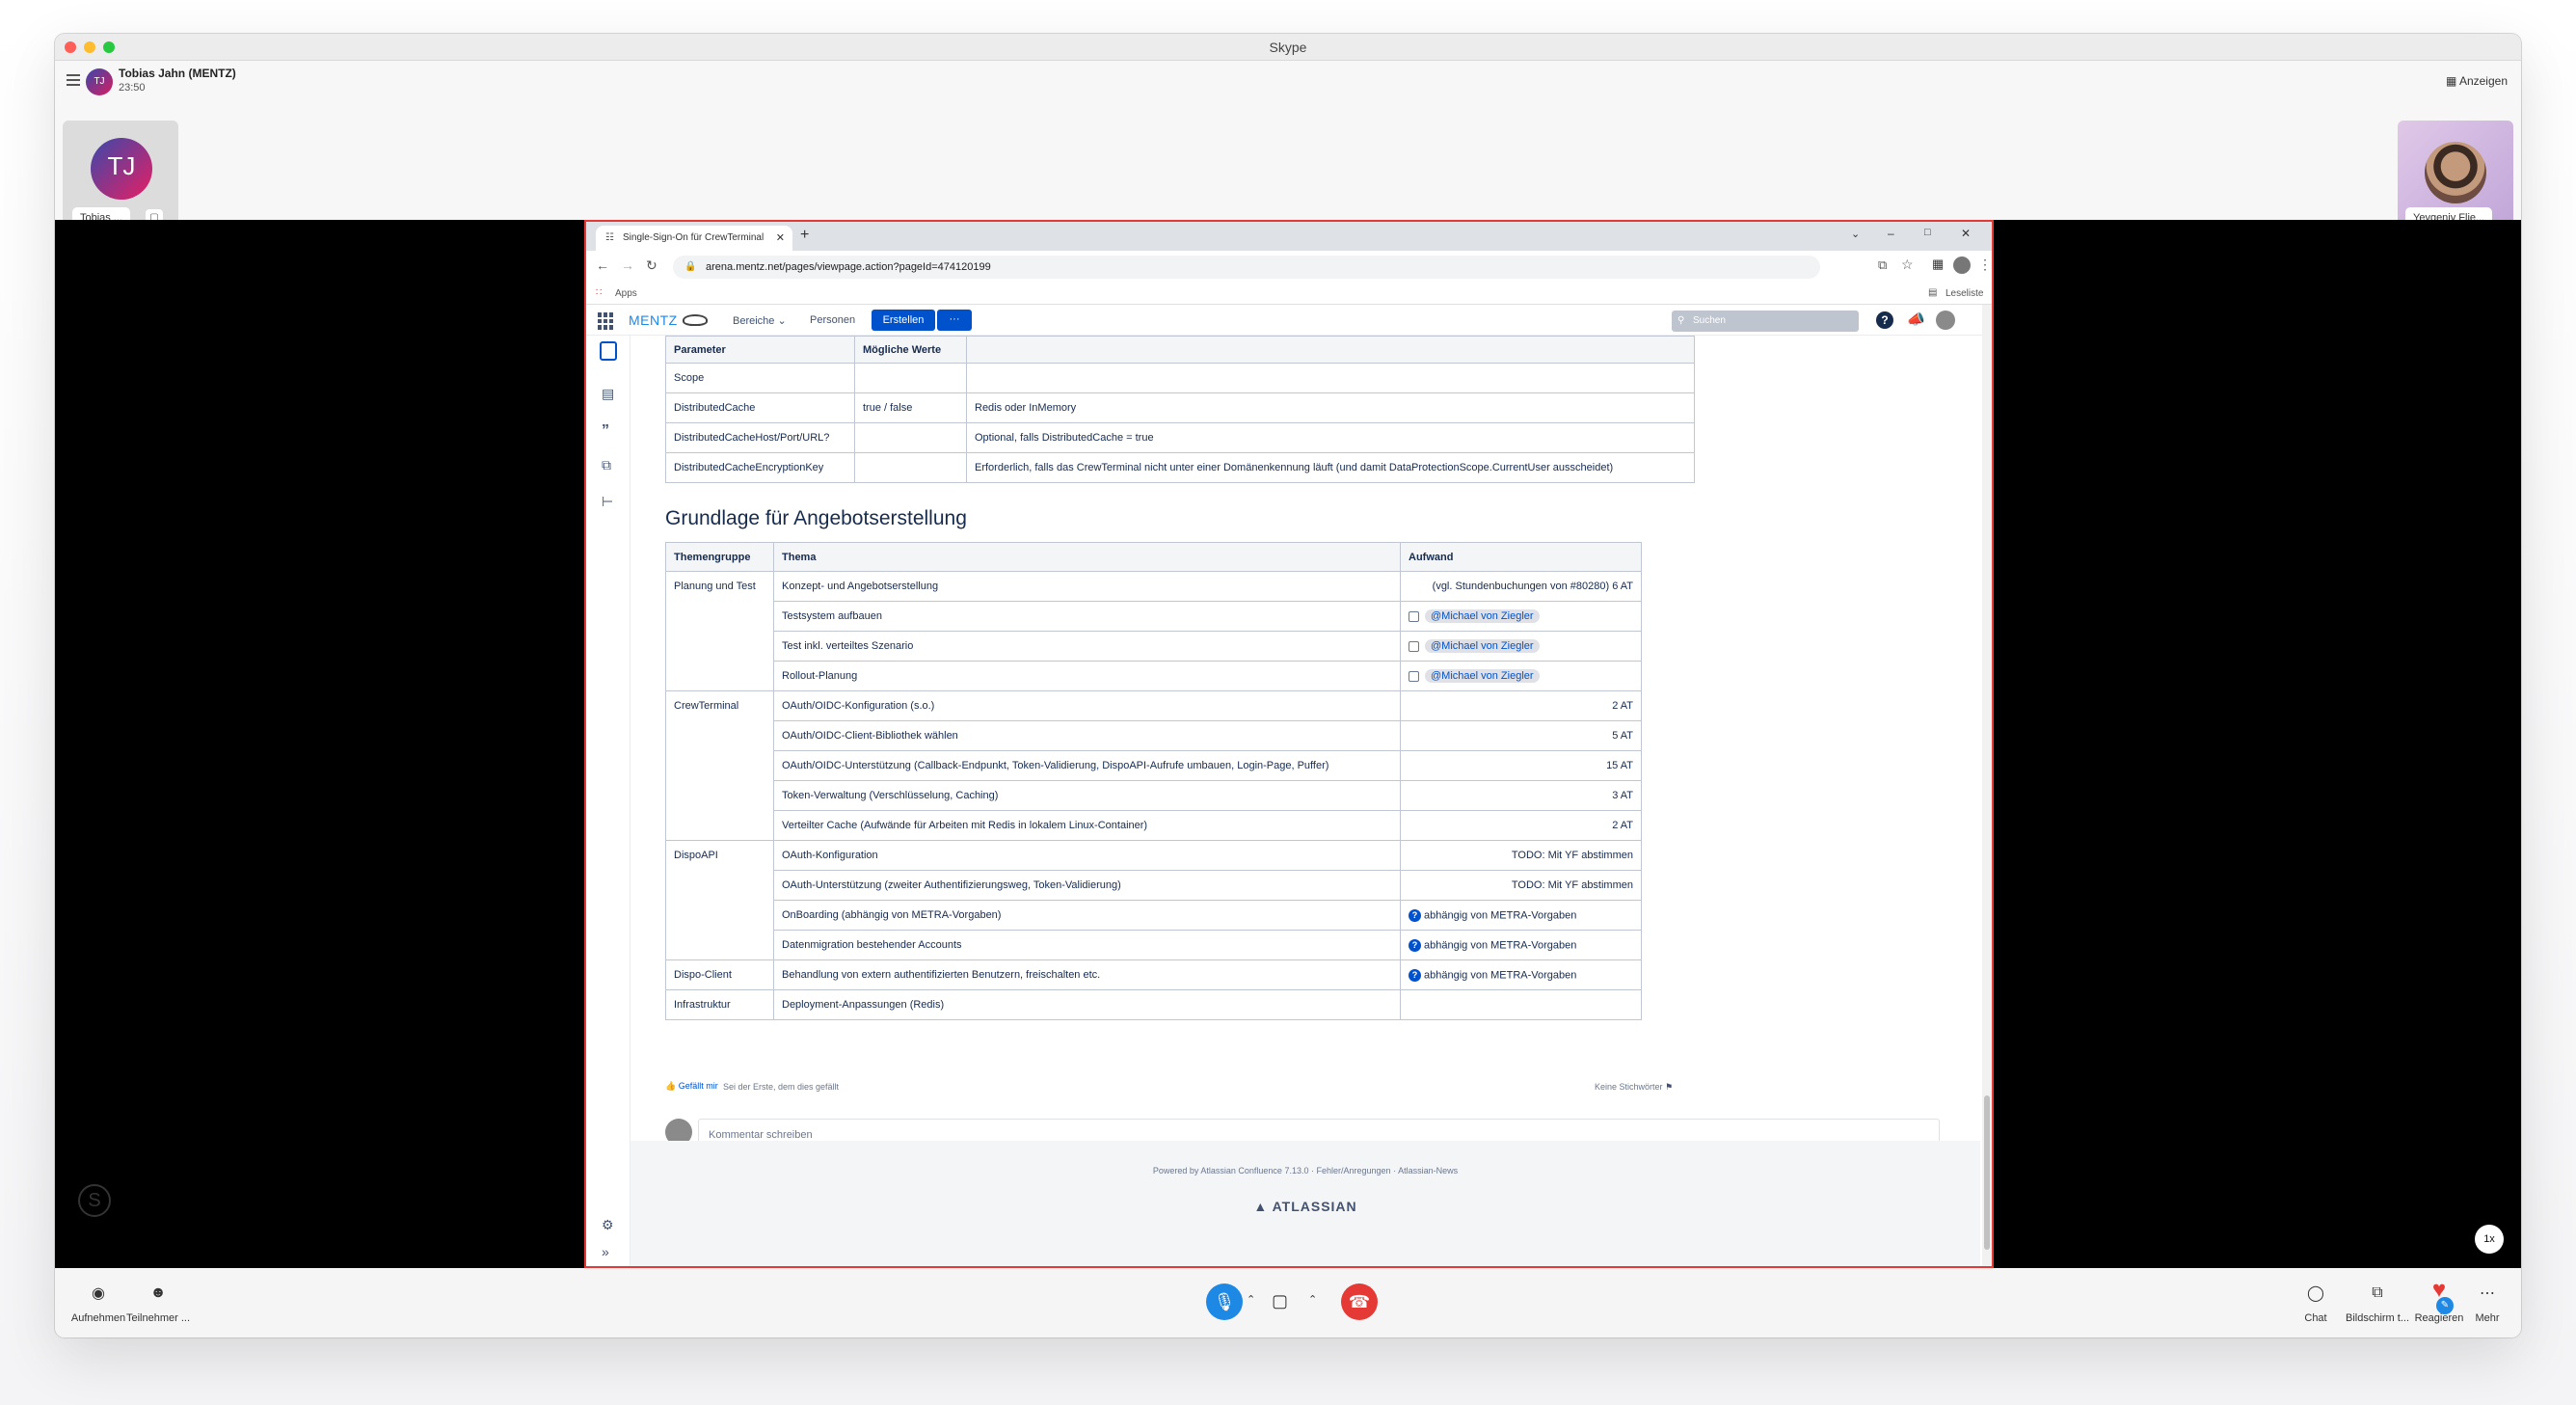 This screenshot has height=1405, width=2576. I want to click on create-more-button: ···, so click(955, 320).